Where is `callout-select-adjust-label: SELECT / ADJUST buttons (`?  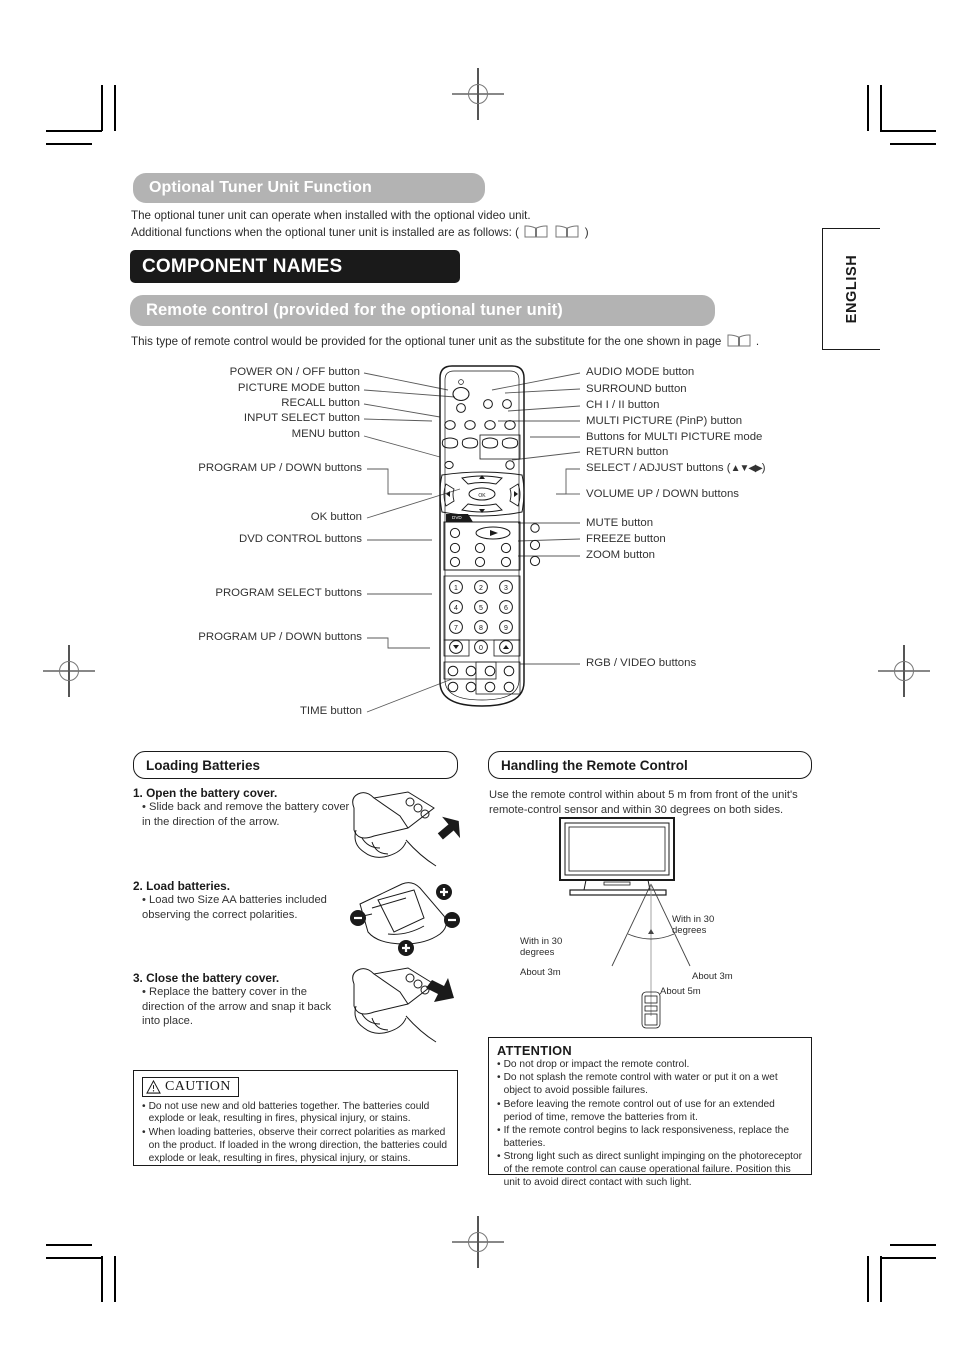
callout-select-adjust-label: SELECT / ADJUST buttons ( is located at coordinates (658, 468).